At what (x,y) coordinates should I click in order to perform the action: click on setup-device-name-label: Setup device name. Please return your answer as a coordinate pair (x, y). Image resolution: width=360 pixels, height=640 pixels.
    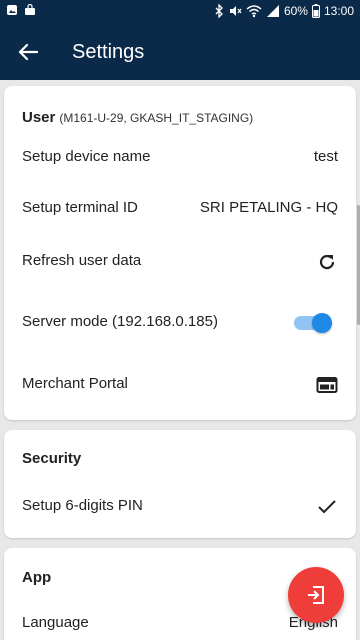
    Looking at the image, I should click on (86, 156).